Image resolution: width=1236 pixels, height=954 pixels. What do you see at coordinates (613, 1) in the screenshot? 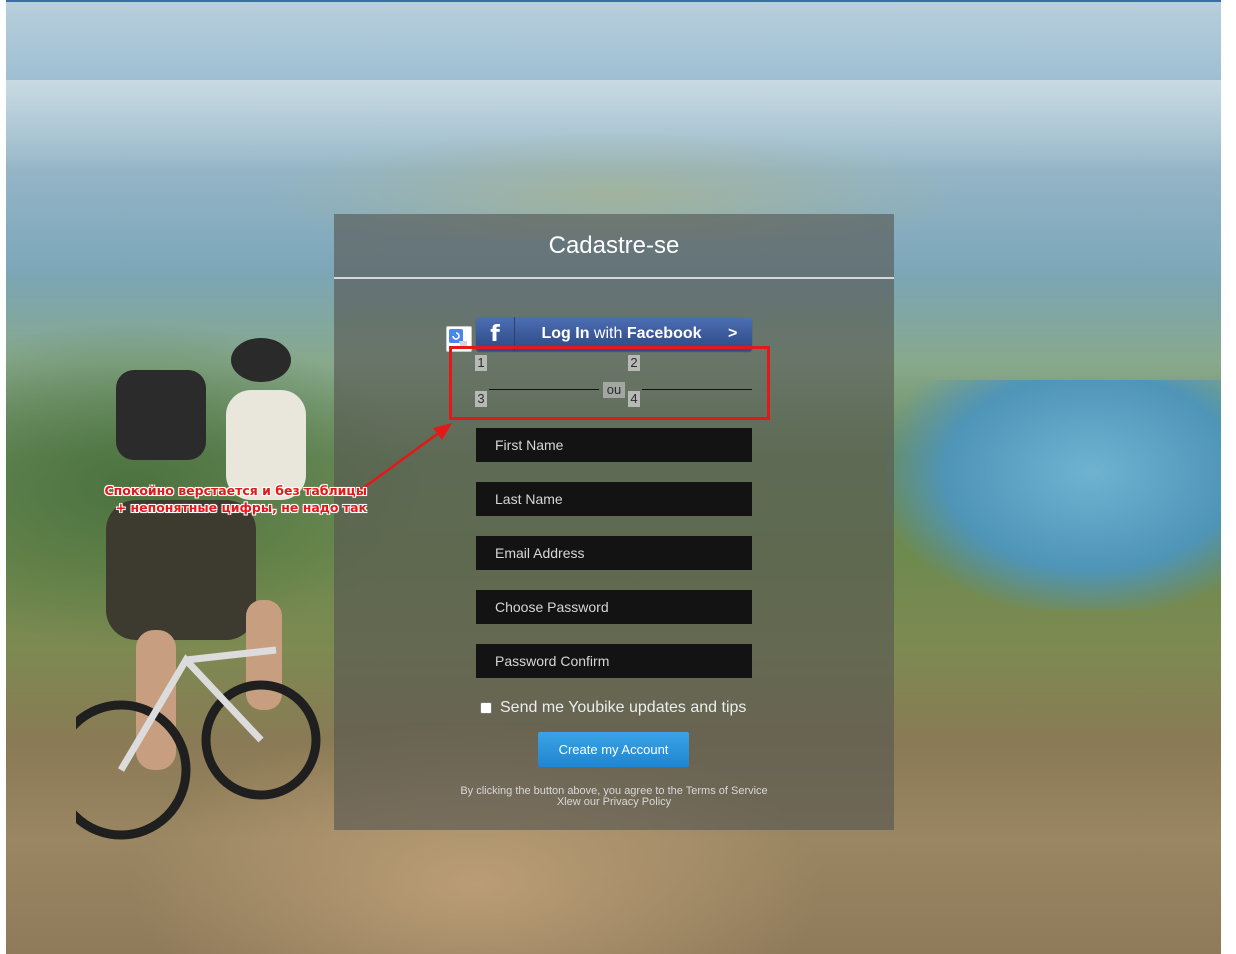
I see `top-border` at bounding box center [613, 1].